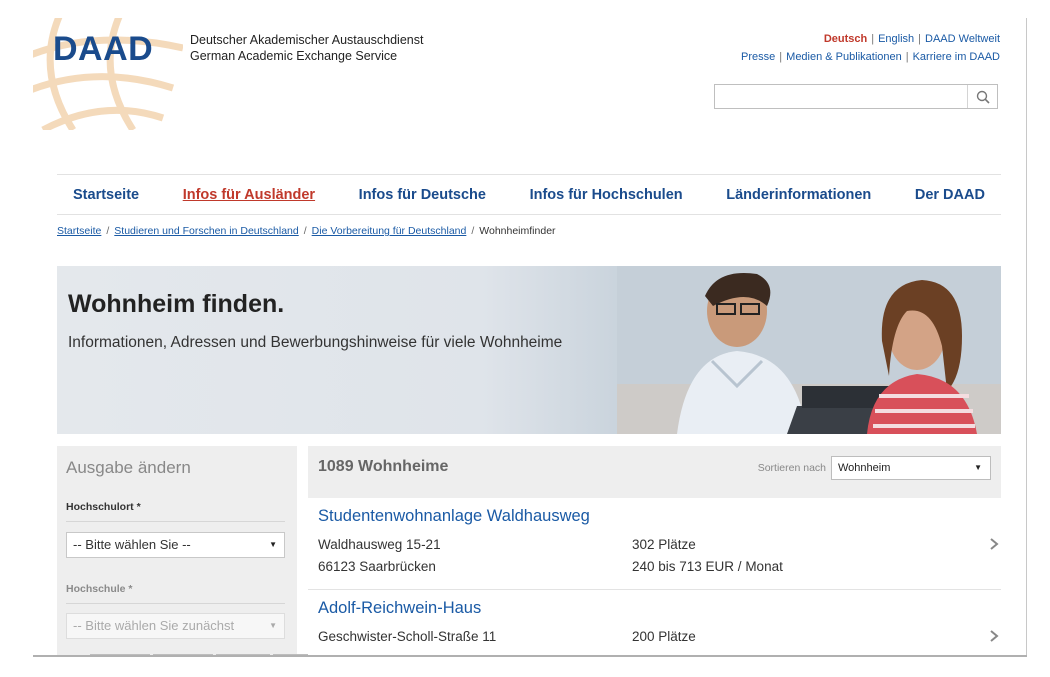 The width and height of the screenshot is (1050, 677). I want to click on org-name-de: Deutscher Akademischer Austauschdienst, so click(307, 40).